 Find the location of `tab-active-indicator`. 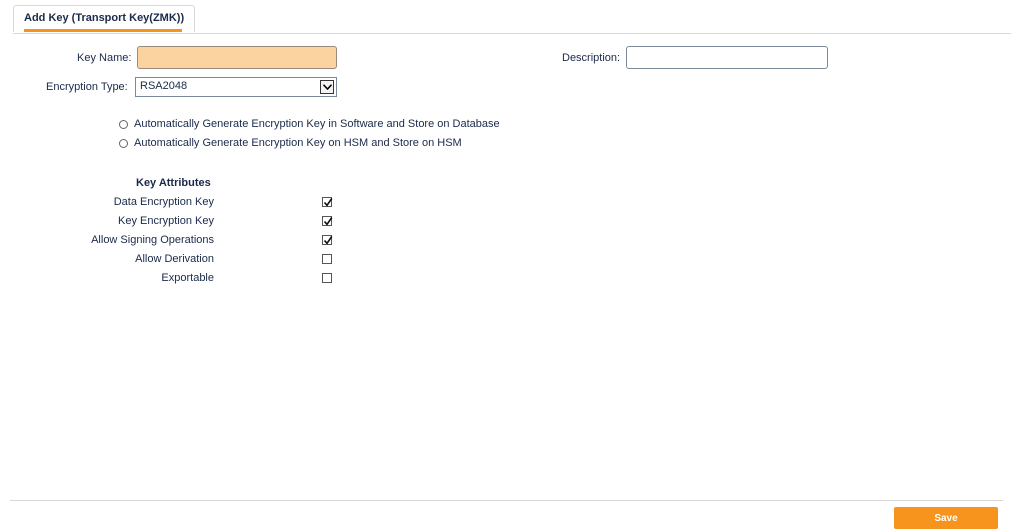

tab-active-indicator is located at coordinates (103, 30).